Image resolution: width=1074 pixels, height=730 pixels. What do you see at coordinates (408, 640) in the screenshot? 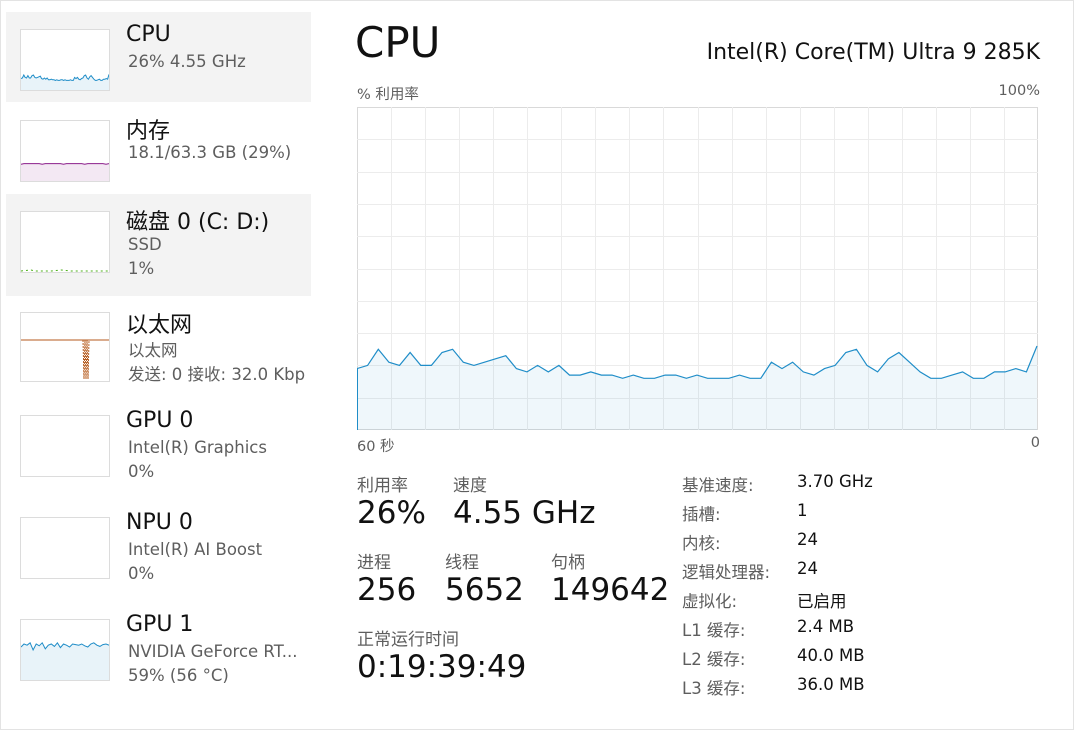
I see `uptime-label: 正常运行时间` at bounding box center [408, 640].